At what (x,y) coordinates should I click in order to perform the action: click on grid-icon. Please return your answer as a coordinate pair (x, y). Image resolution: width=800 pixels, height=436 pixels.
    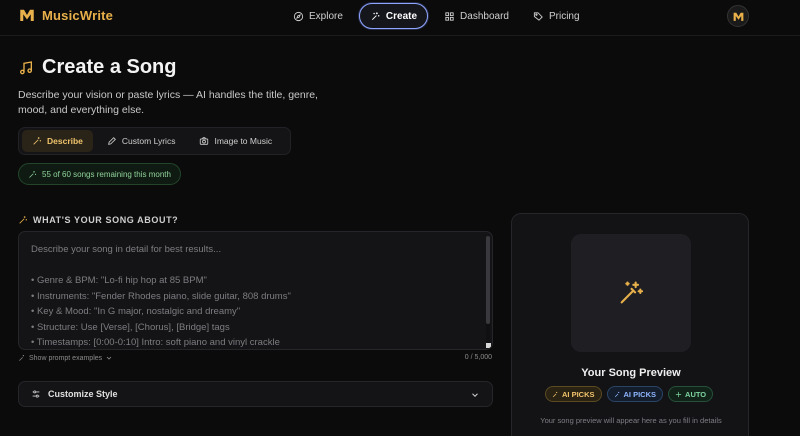
    Looking at the image, I should click on (449, 16).